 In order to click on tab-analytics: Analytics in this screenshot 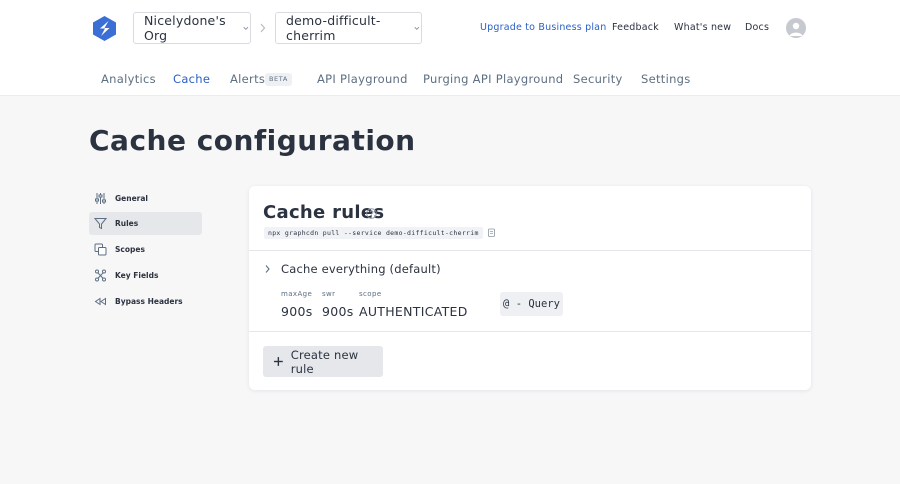, I will do `click(128, 79)`.